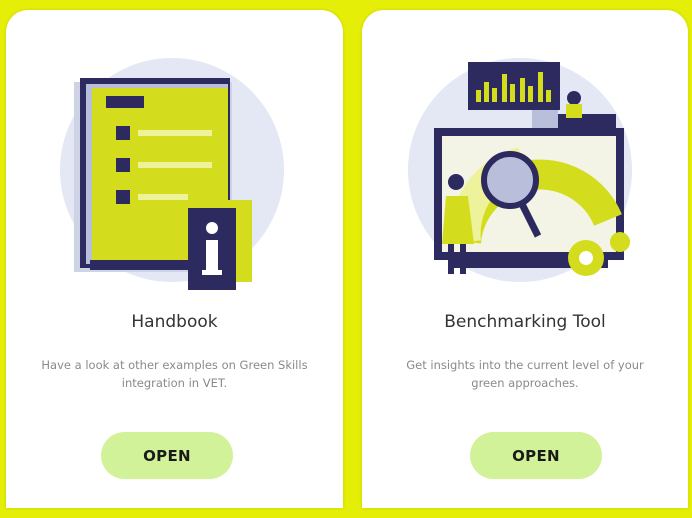  I want to click on card-title: Benchmarking Tool, so click(525, 322).